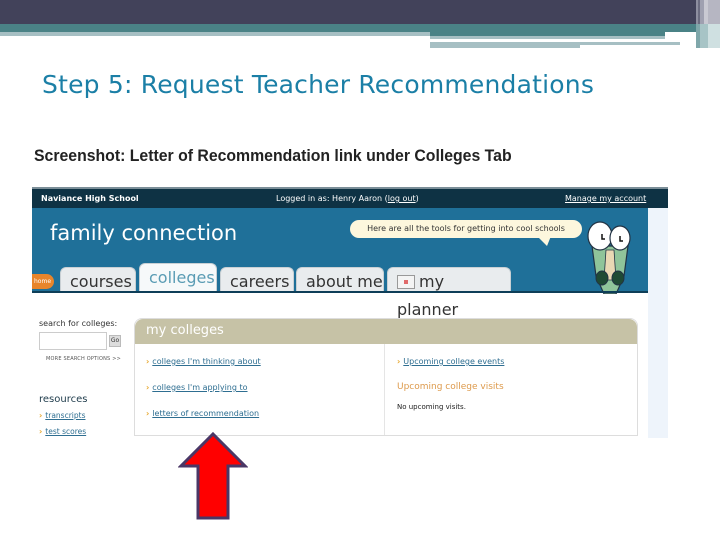 This screenshot has height=540, width=720. What do you see at coordinates (431, 407) in the screenshot?
I see `upcoming-visits-text: No upcoming visits.` at bounding box center [431, 407].